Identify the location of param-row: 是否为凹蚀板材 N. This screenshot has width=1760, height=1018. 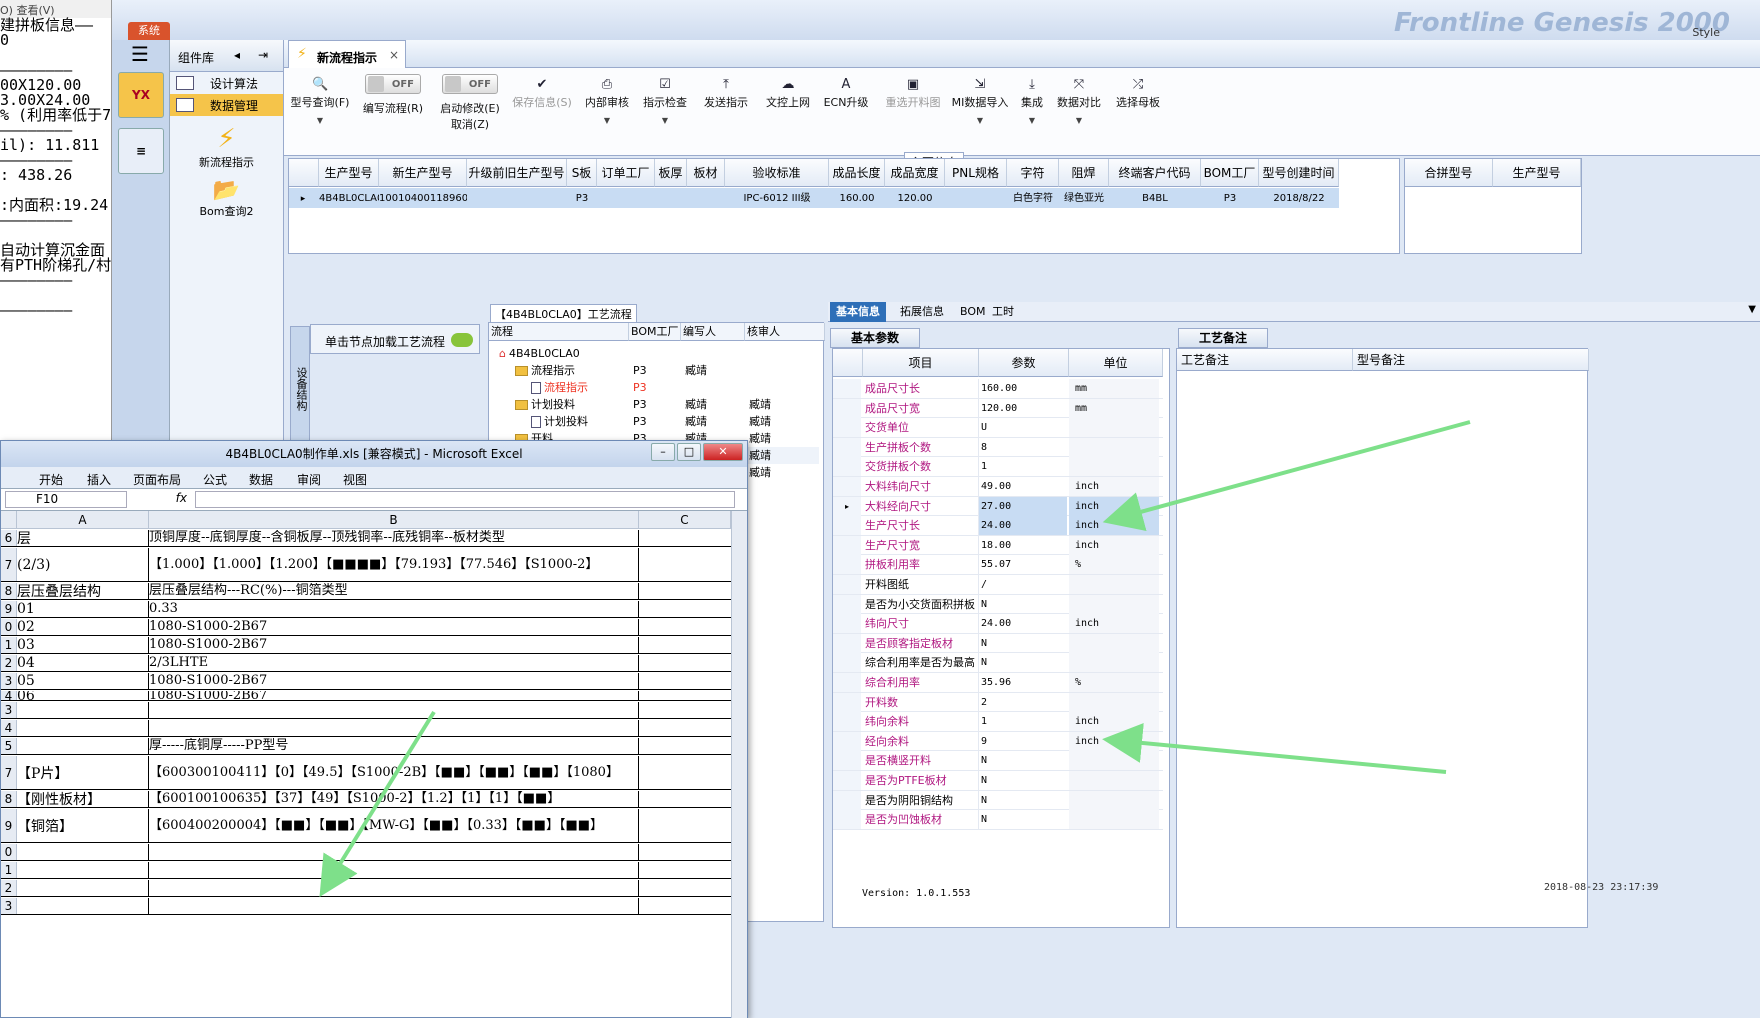
(998, 820).